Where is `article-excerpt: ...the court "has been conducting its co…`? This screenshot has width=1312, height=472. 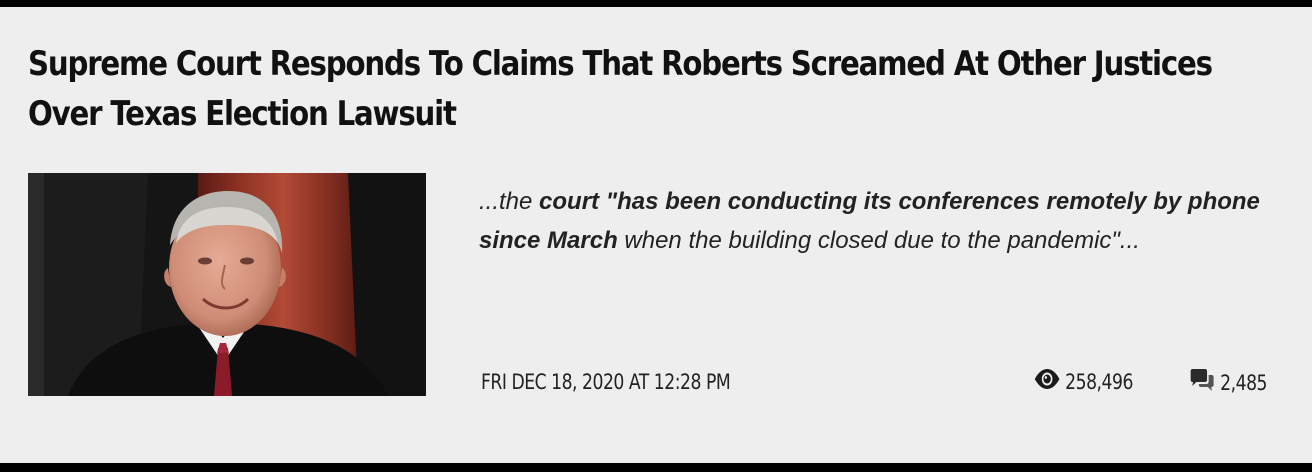 article-excerpt: ...the court "has been conducting its co… is located at coordinates (874, 221).